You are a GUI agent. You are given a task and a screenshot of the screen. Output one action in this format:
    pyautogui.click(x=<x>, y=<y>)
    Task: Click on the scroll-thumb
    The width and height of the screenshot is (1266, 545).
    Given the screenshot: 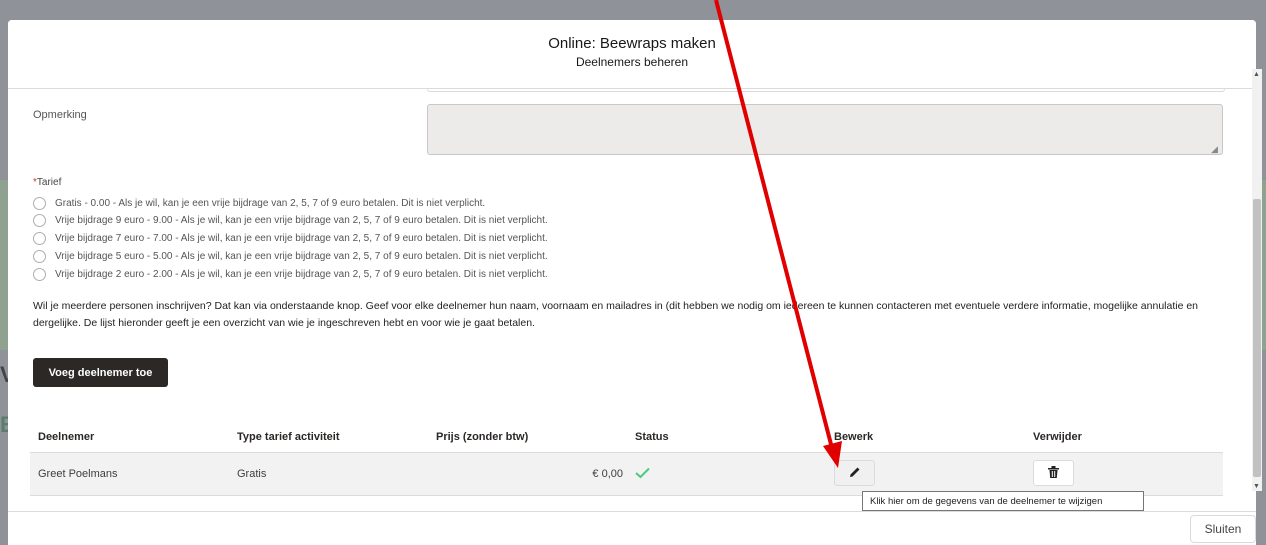 What is the action you would take?
    pyautogui.click(x=1257, y=338)
    